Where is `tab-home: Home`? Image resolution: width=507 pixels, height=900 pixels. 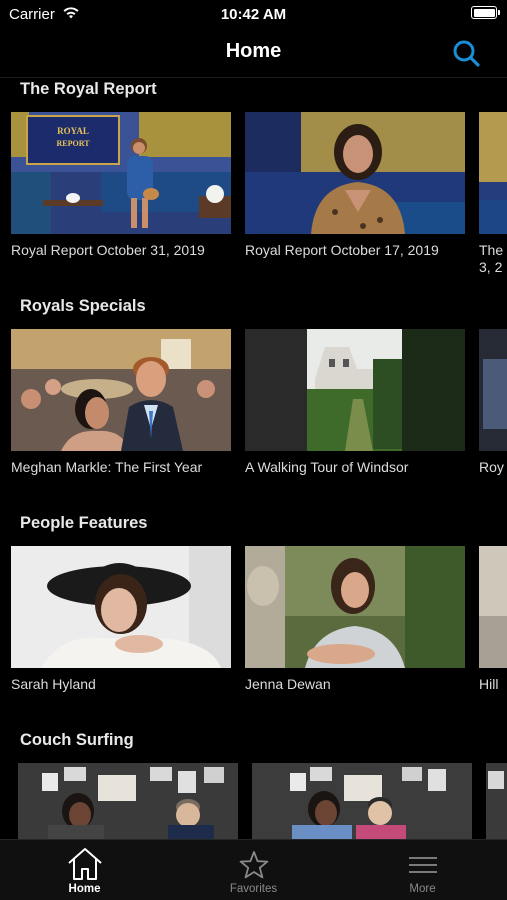 tab-home: Home is located at coordinates (84, 870).